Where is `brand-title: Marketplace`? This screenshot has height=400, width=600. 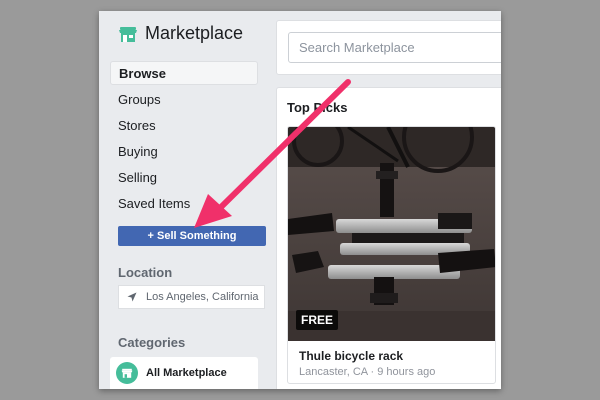
brand-title: Marketplace is located at coordinates (194, 33).